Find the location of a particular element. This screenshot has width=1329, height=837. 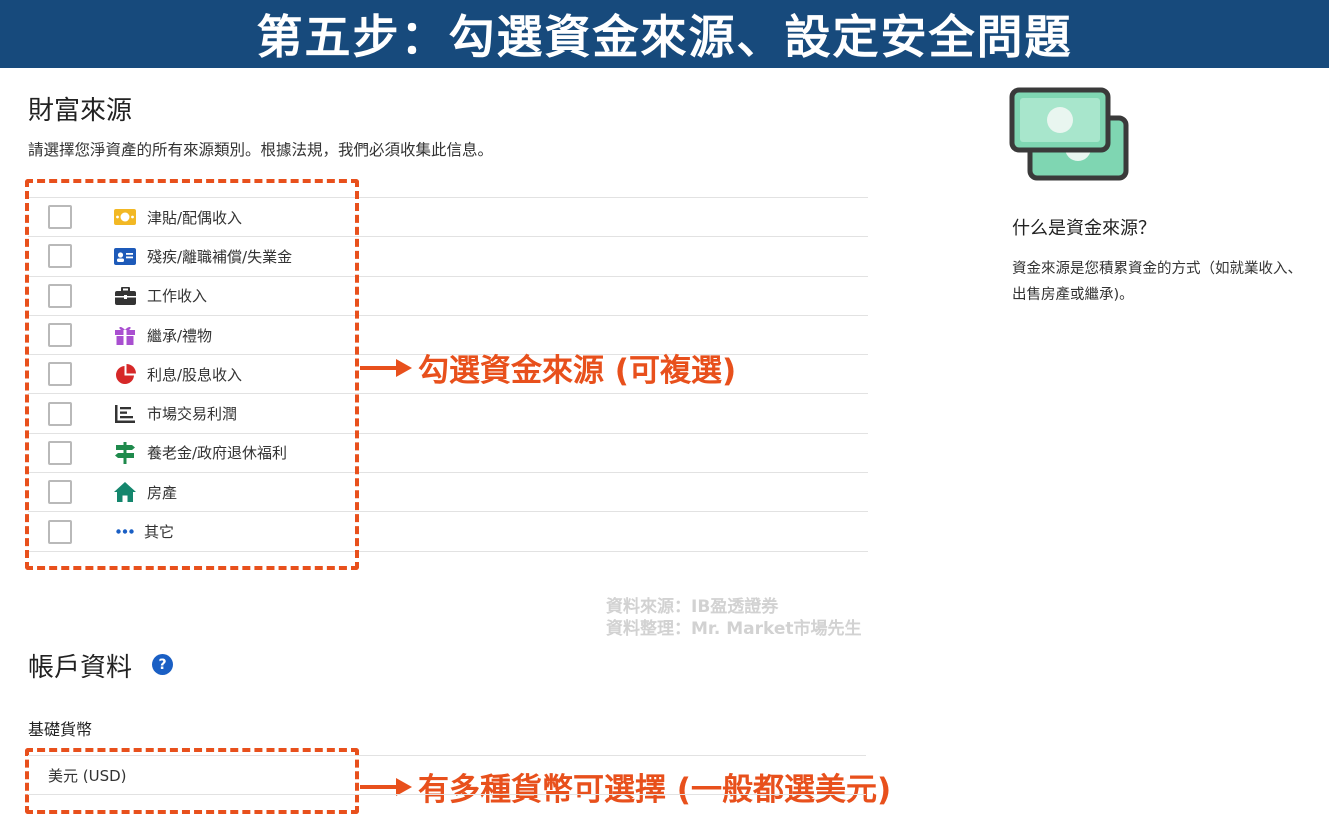

wealth-section-title: 財富來源 is located at coordinates (80, 111).